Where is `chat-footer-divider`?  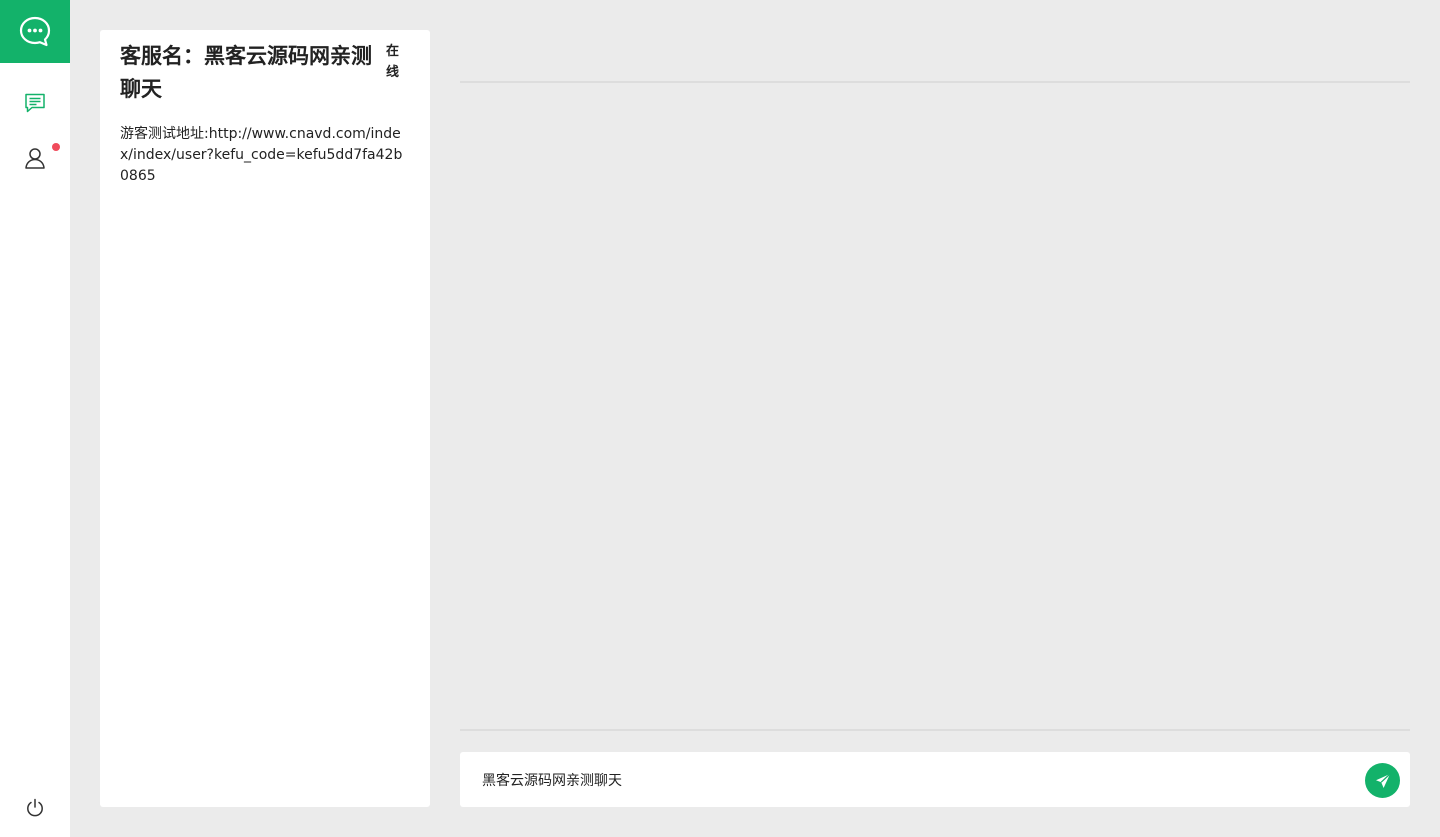 chat-footer-divider is located at coordinates (935, 730).